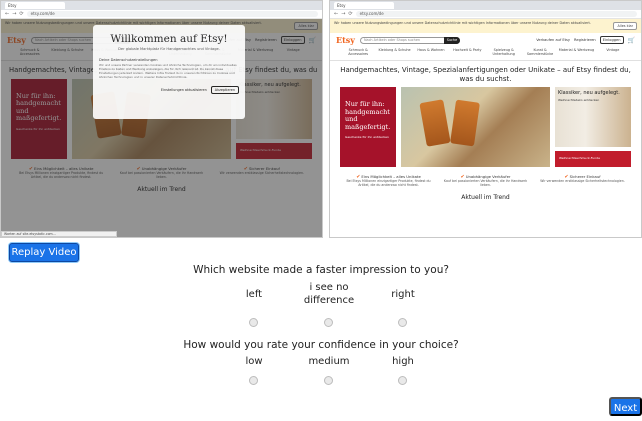 This screenshot has height=421, width=642. Describe the element at coordinates (625, 26) in the screenshot. I see `cookie-accept-button: Alles klar` at that location.